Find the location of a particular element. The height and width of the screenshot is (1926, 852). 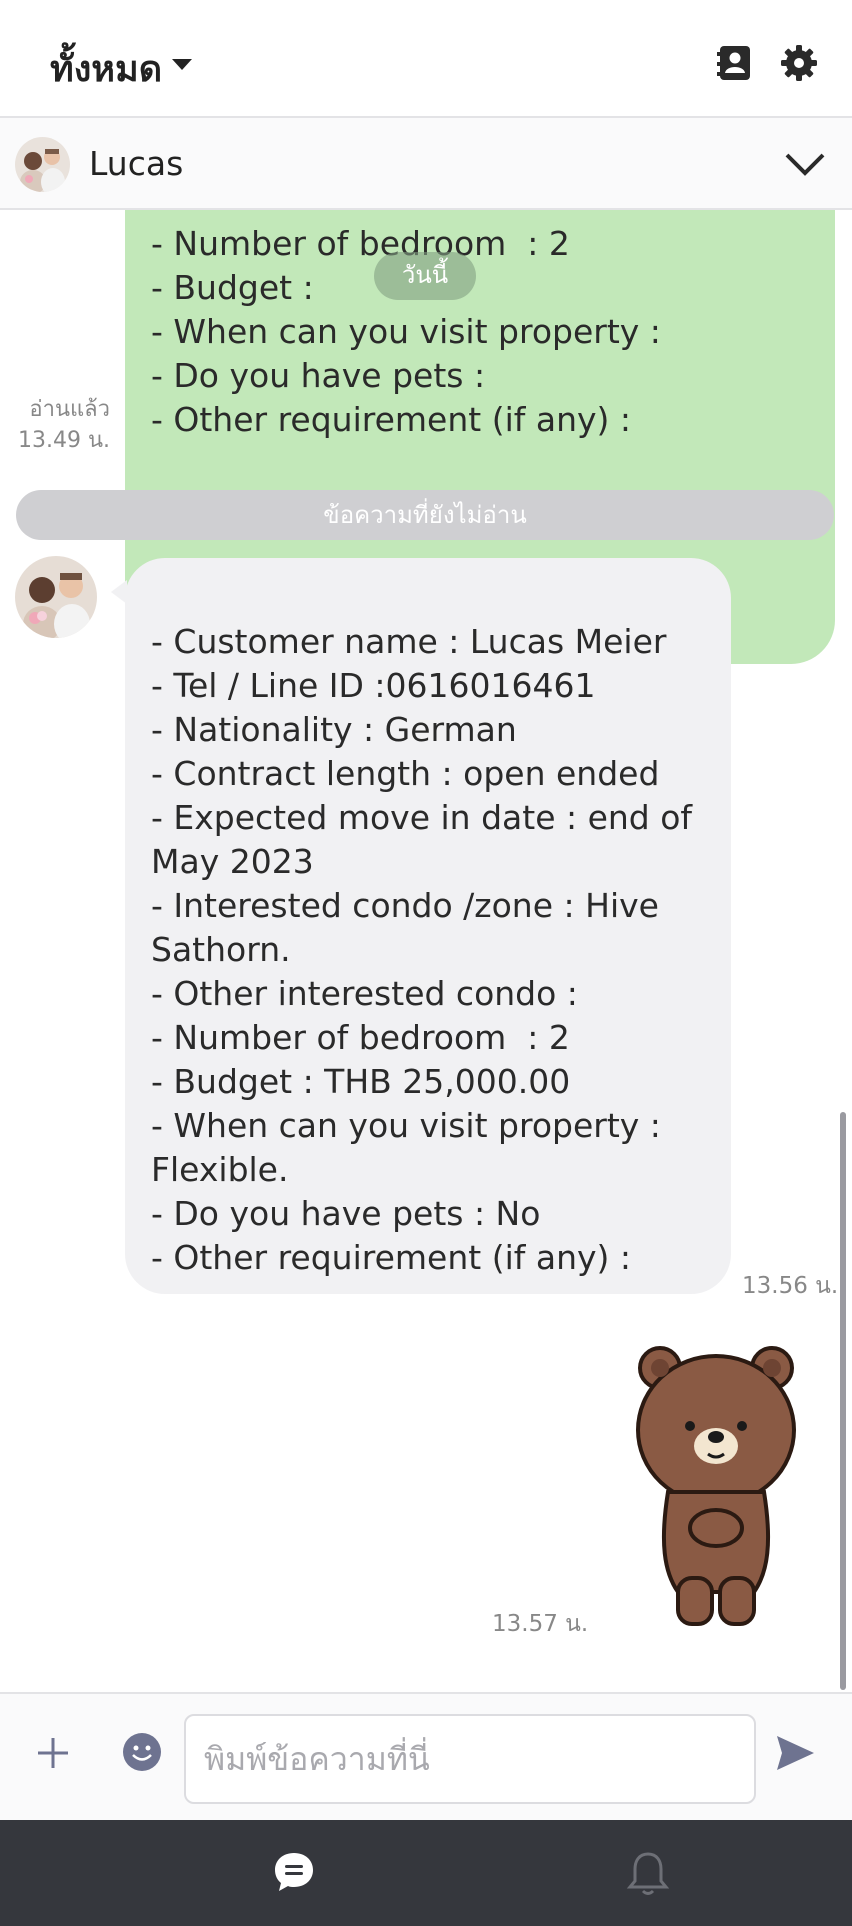

sender-avatar is located at coordinates (56, 597).